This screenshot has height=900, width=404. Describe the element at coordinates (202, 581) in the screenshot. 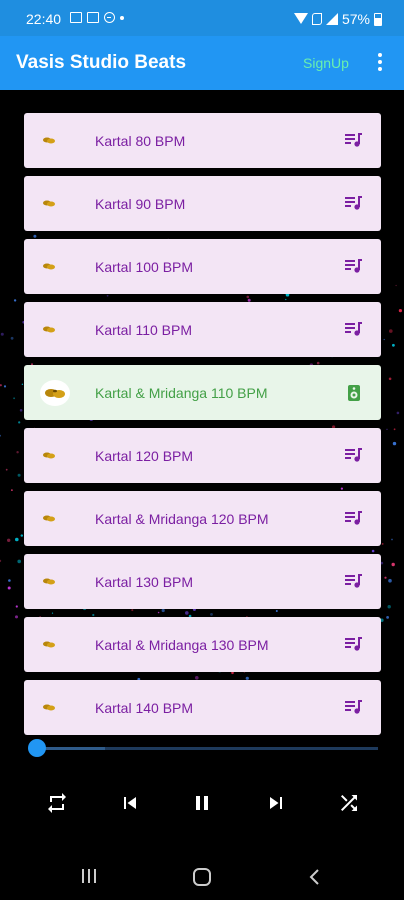

I see `track-item: Kartal 130 BPM` at that location.